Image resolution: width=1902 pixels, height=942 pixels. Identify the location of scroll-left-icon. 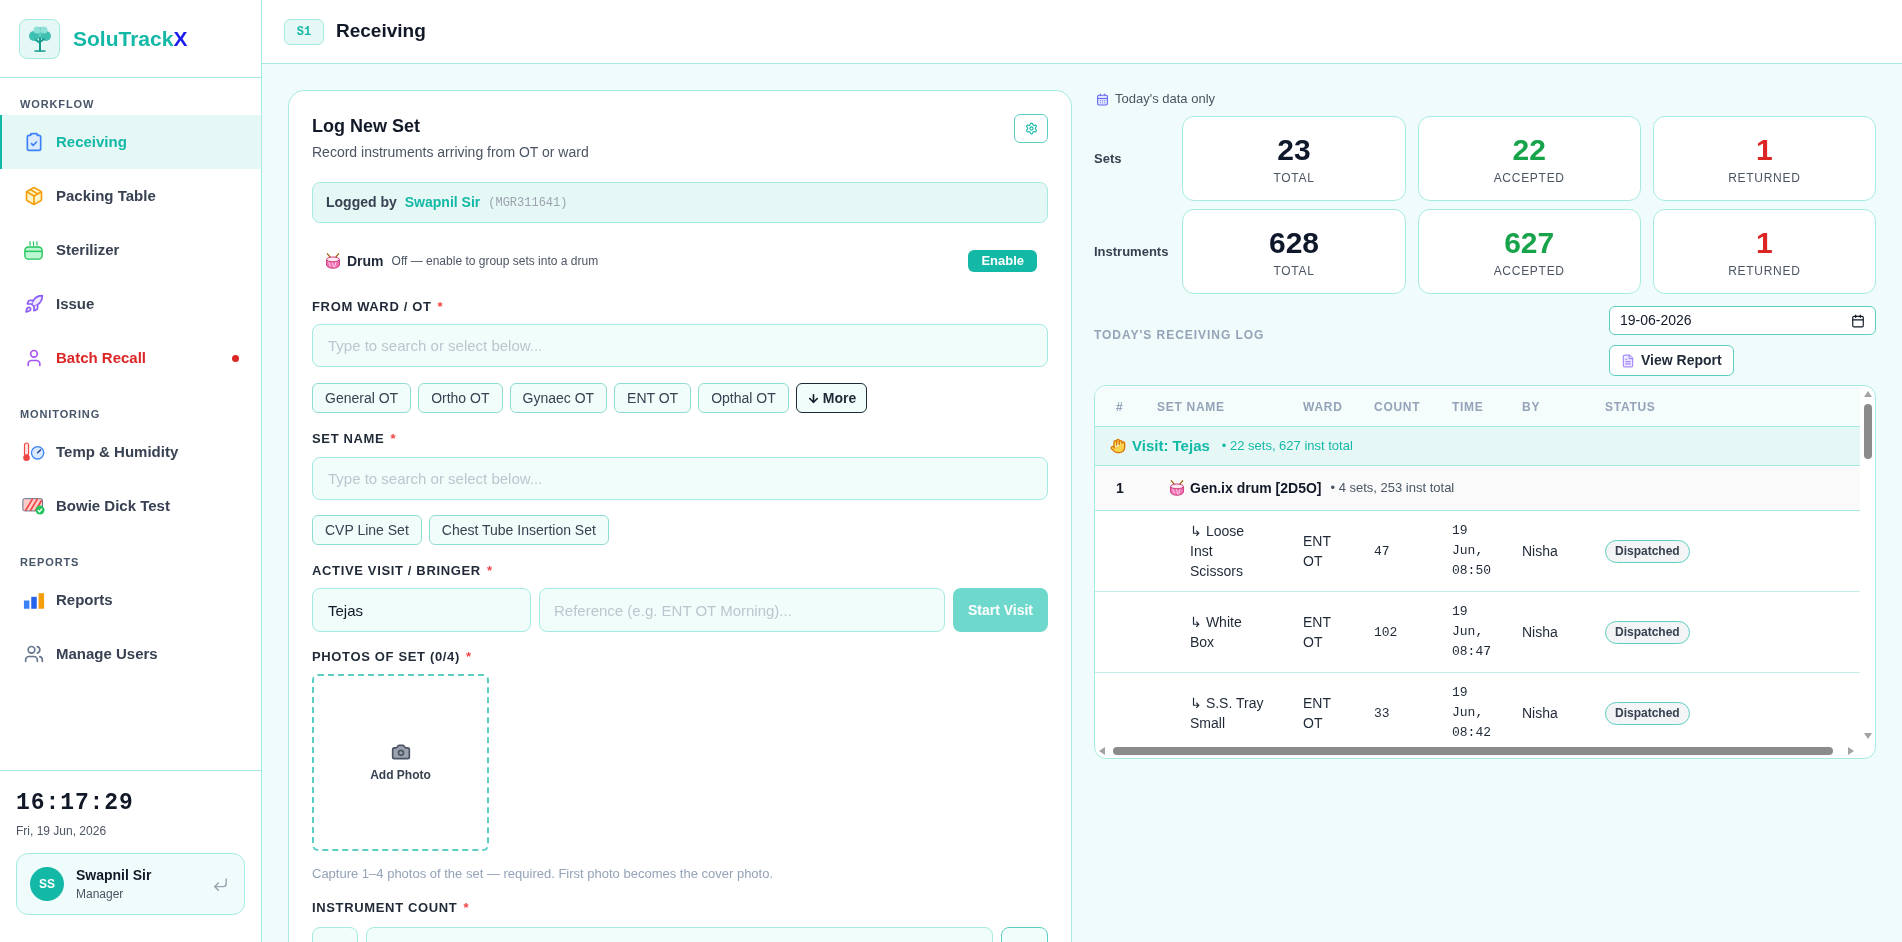
(1102, 750).